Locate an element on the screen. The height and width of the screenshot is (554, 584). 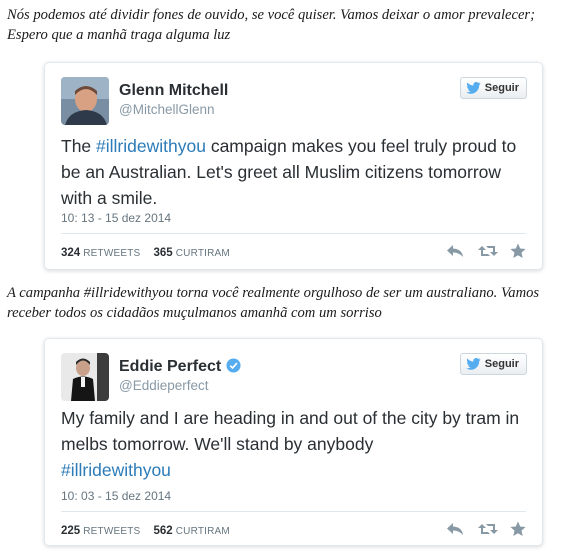
retweet-count: 324 is located at coordinates (70, 253).